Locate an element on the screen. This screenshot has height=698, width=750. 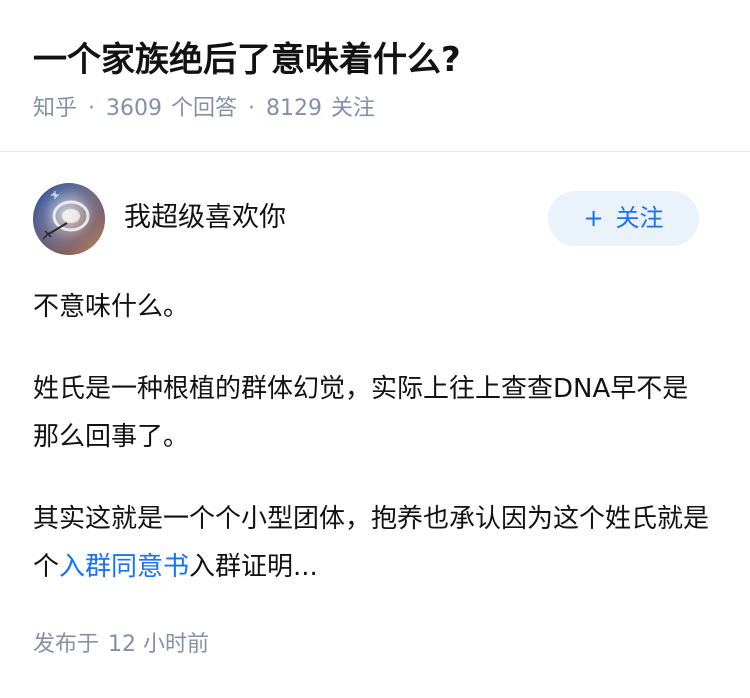
plus-icon: + is located at coordinates (593, 218).